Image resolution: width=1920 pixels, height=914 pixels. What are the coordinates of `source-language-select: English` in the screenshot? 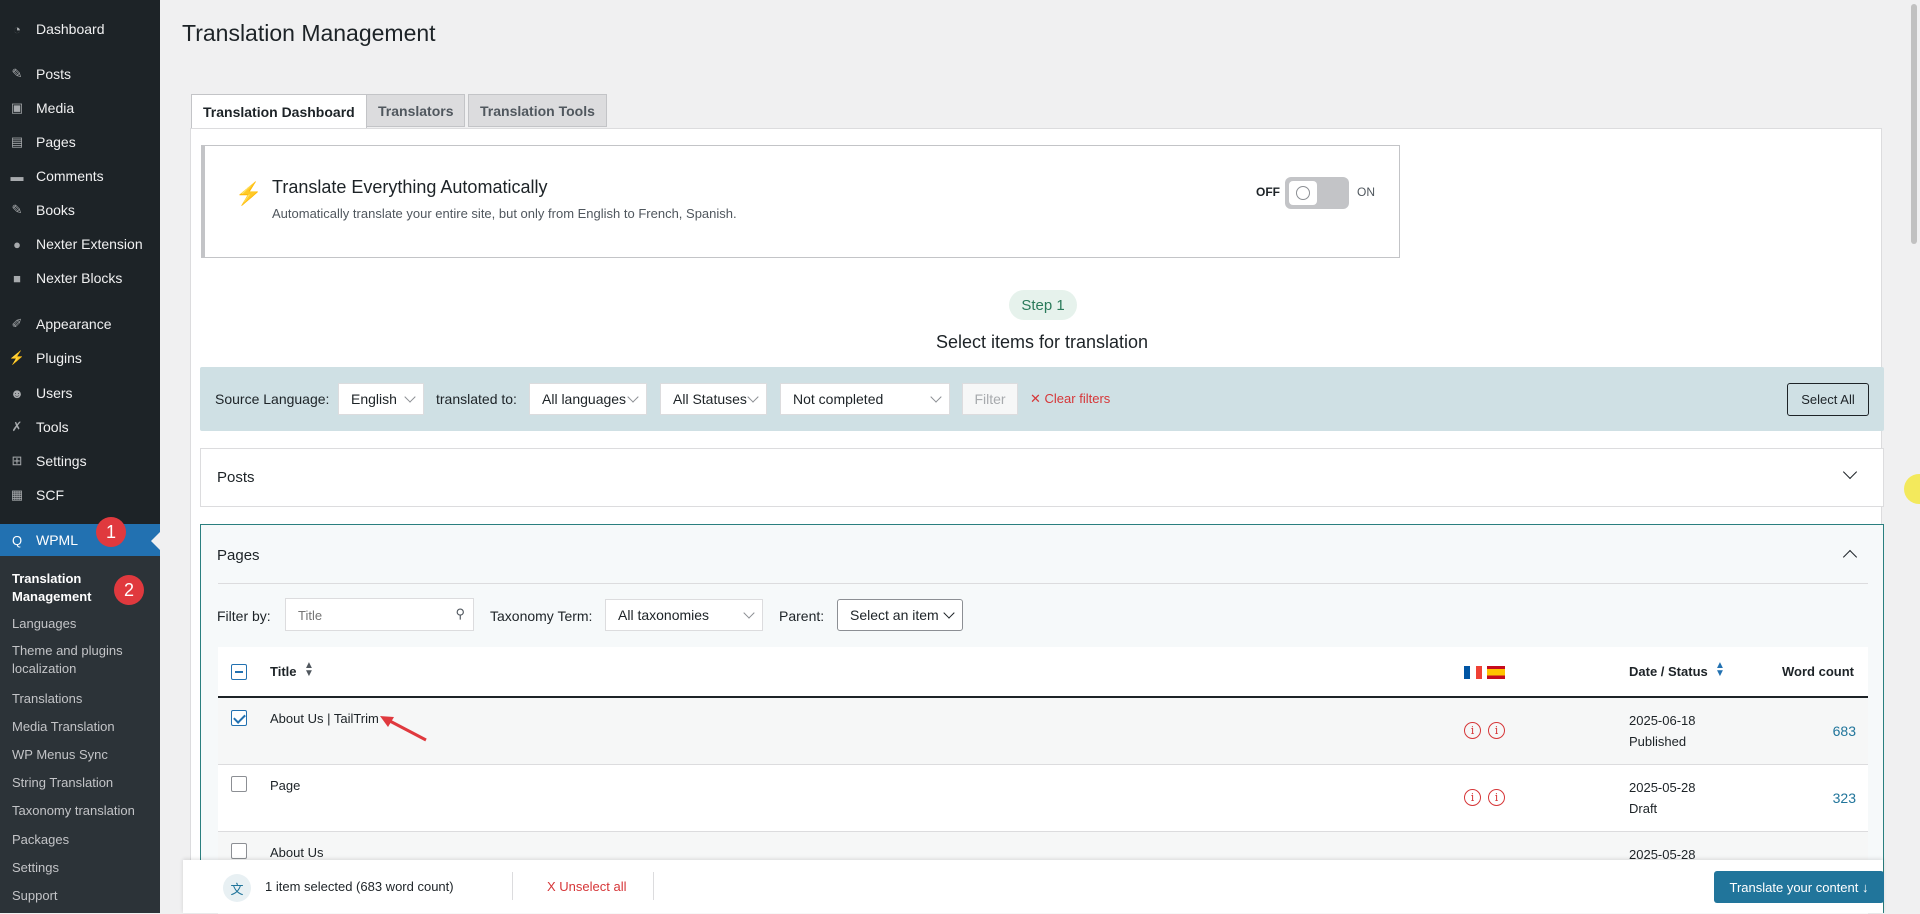 It's located at (381, 399).